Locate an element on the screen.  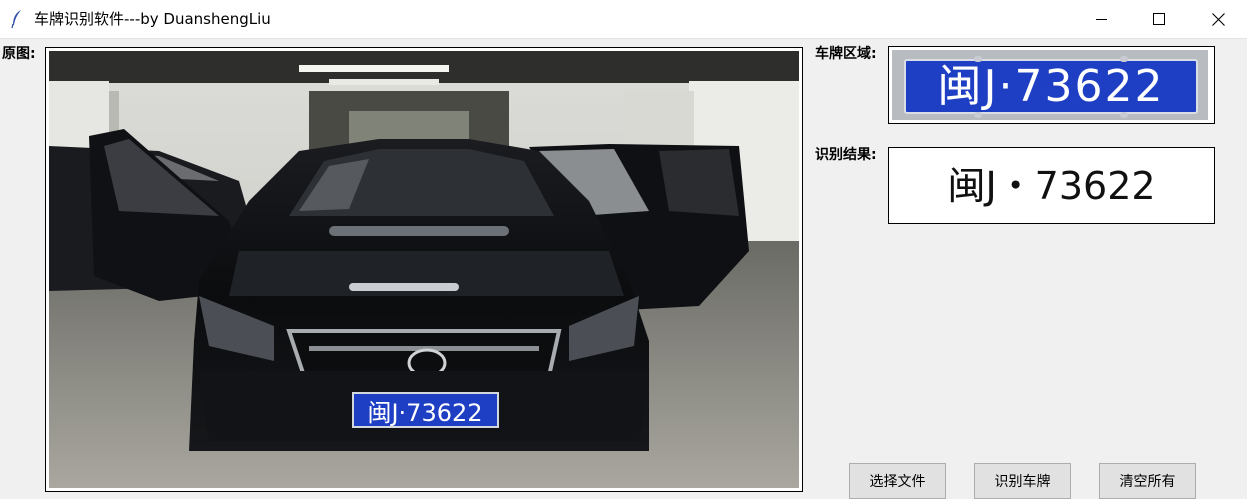
original-image-label: 原图: is located at coordinates (19, 54).